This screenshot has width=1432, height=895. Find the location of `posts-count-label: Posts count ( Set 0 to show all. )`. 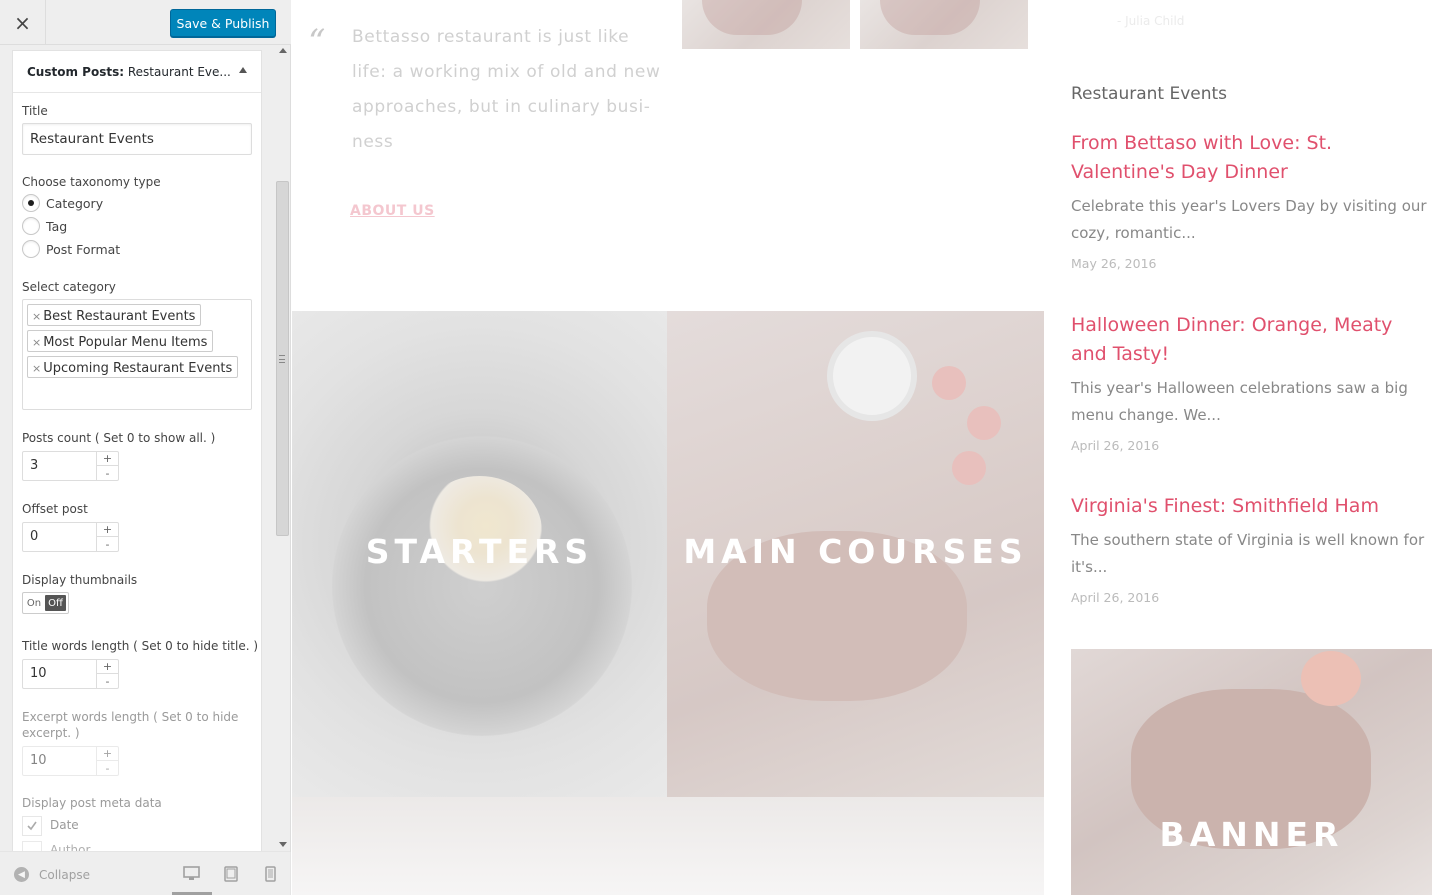

posts-count-label: Posts count ( Set 0 to show all. ) is located at coordinates (119, 438).